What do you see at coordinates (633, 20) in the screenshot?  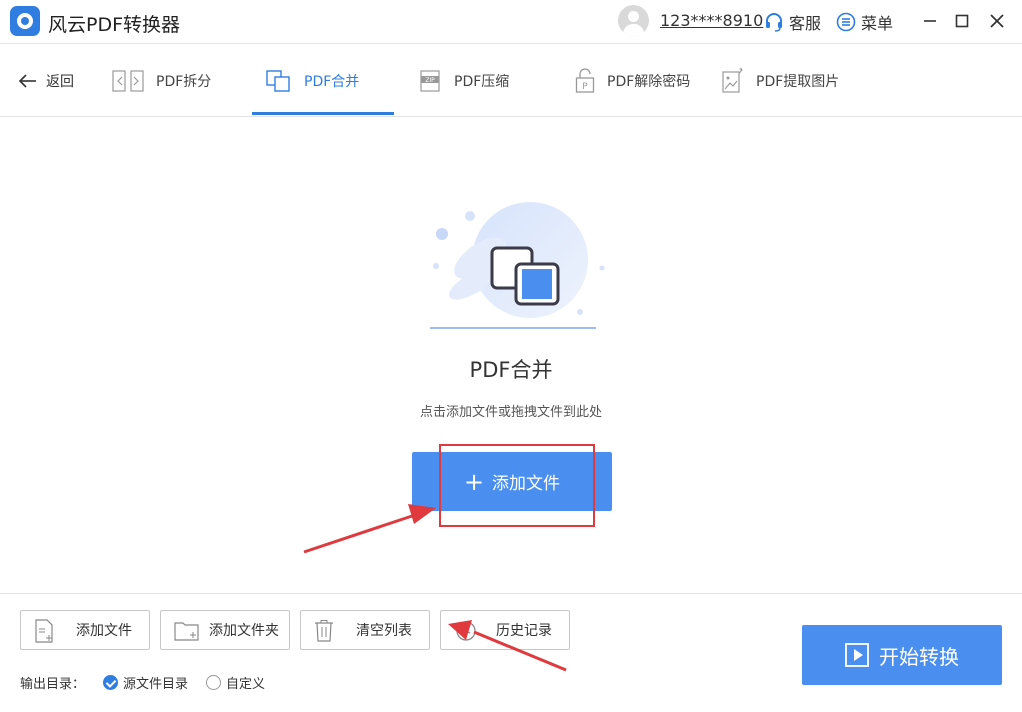 I see `avatar` at bounding box center [633, 20].